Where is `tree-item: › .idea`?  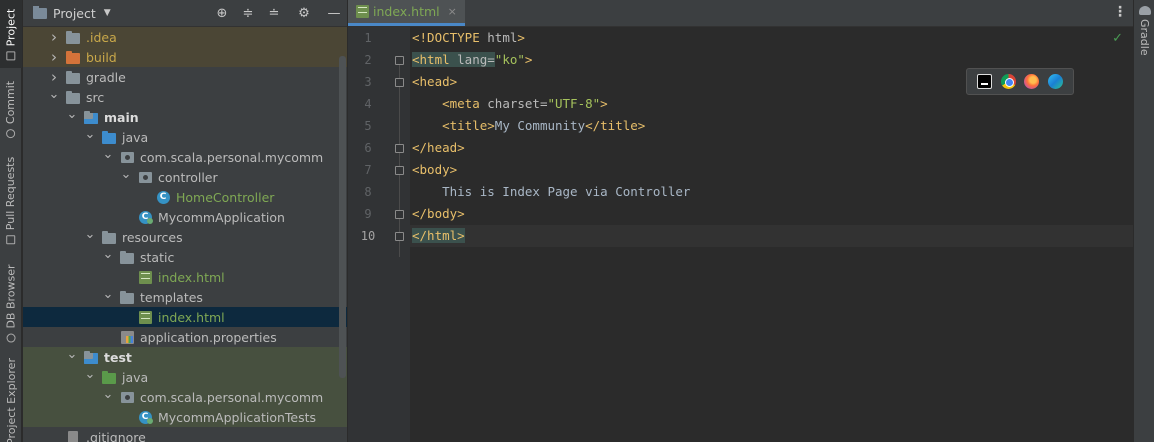 tree-item: › .idea is located at coordinates (185, 37).